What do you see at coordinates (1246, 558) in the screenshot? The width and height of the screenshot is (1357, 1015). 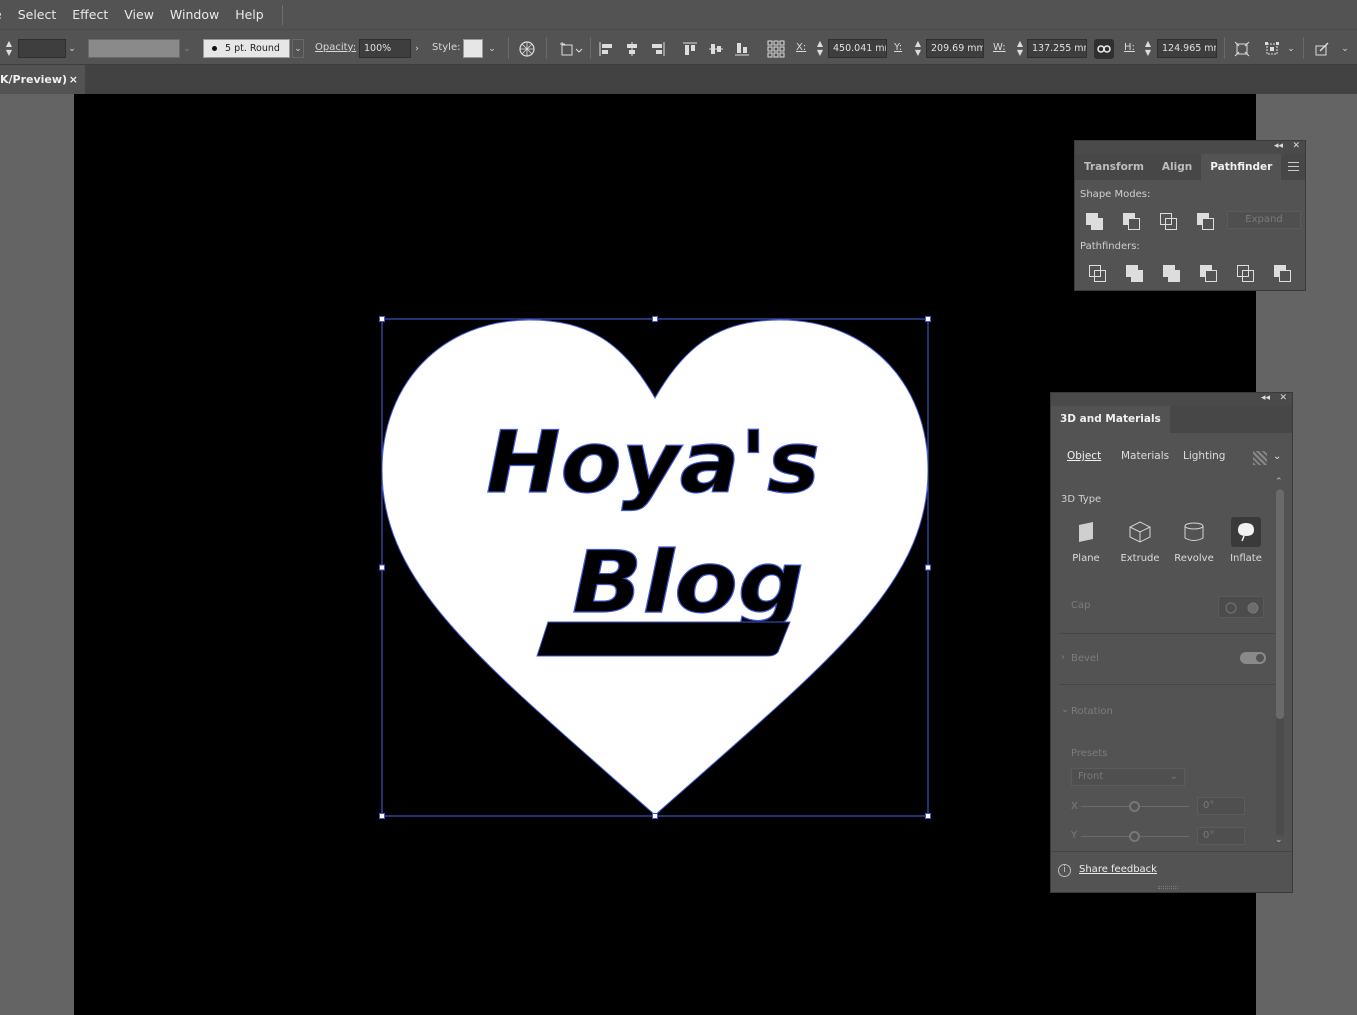 I see `type-inflate-label: Inflate` at bounding box center [1246, 558].